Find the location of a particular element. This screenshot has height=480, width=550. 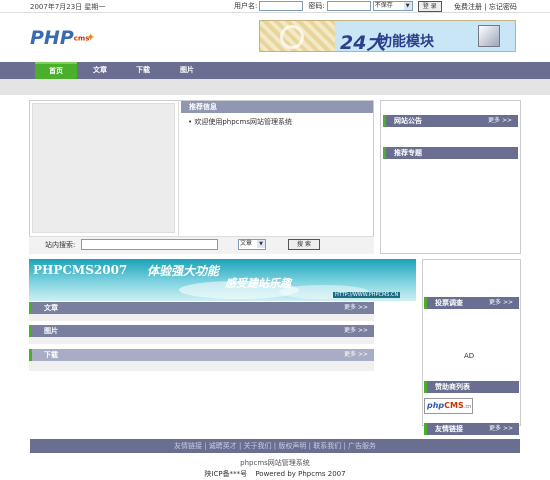

topics-header: 推荐专题 is located at coordinates (450, 153).